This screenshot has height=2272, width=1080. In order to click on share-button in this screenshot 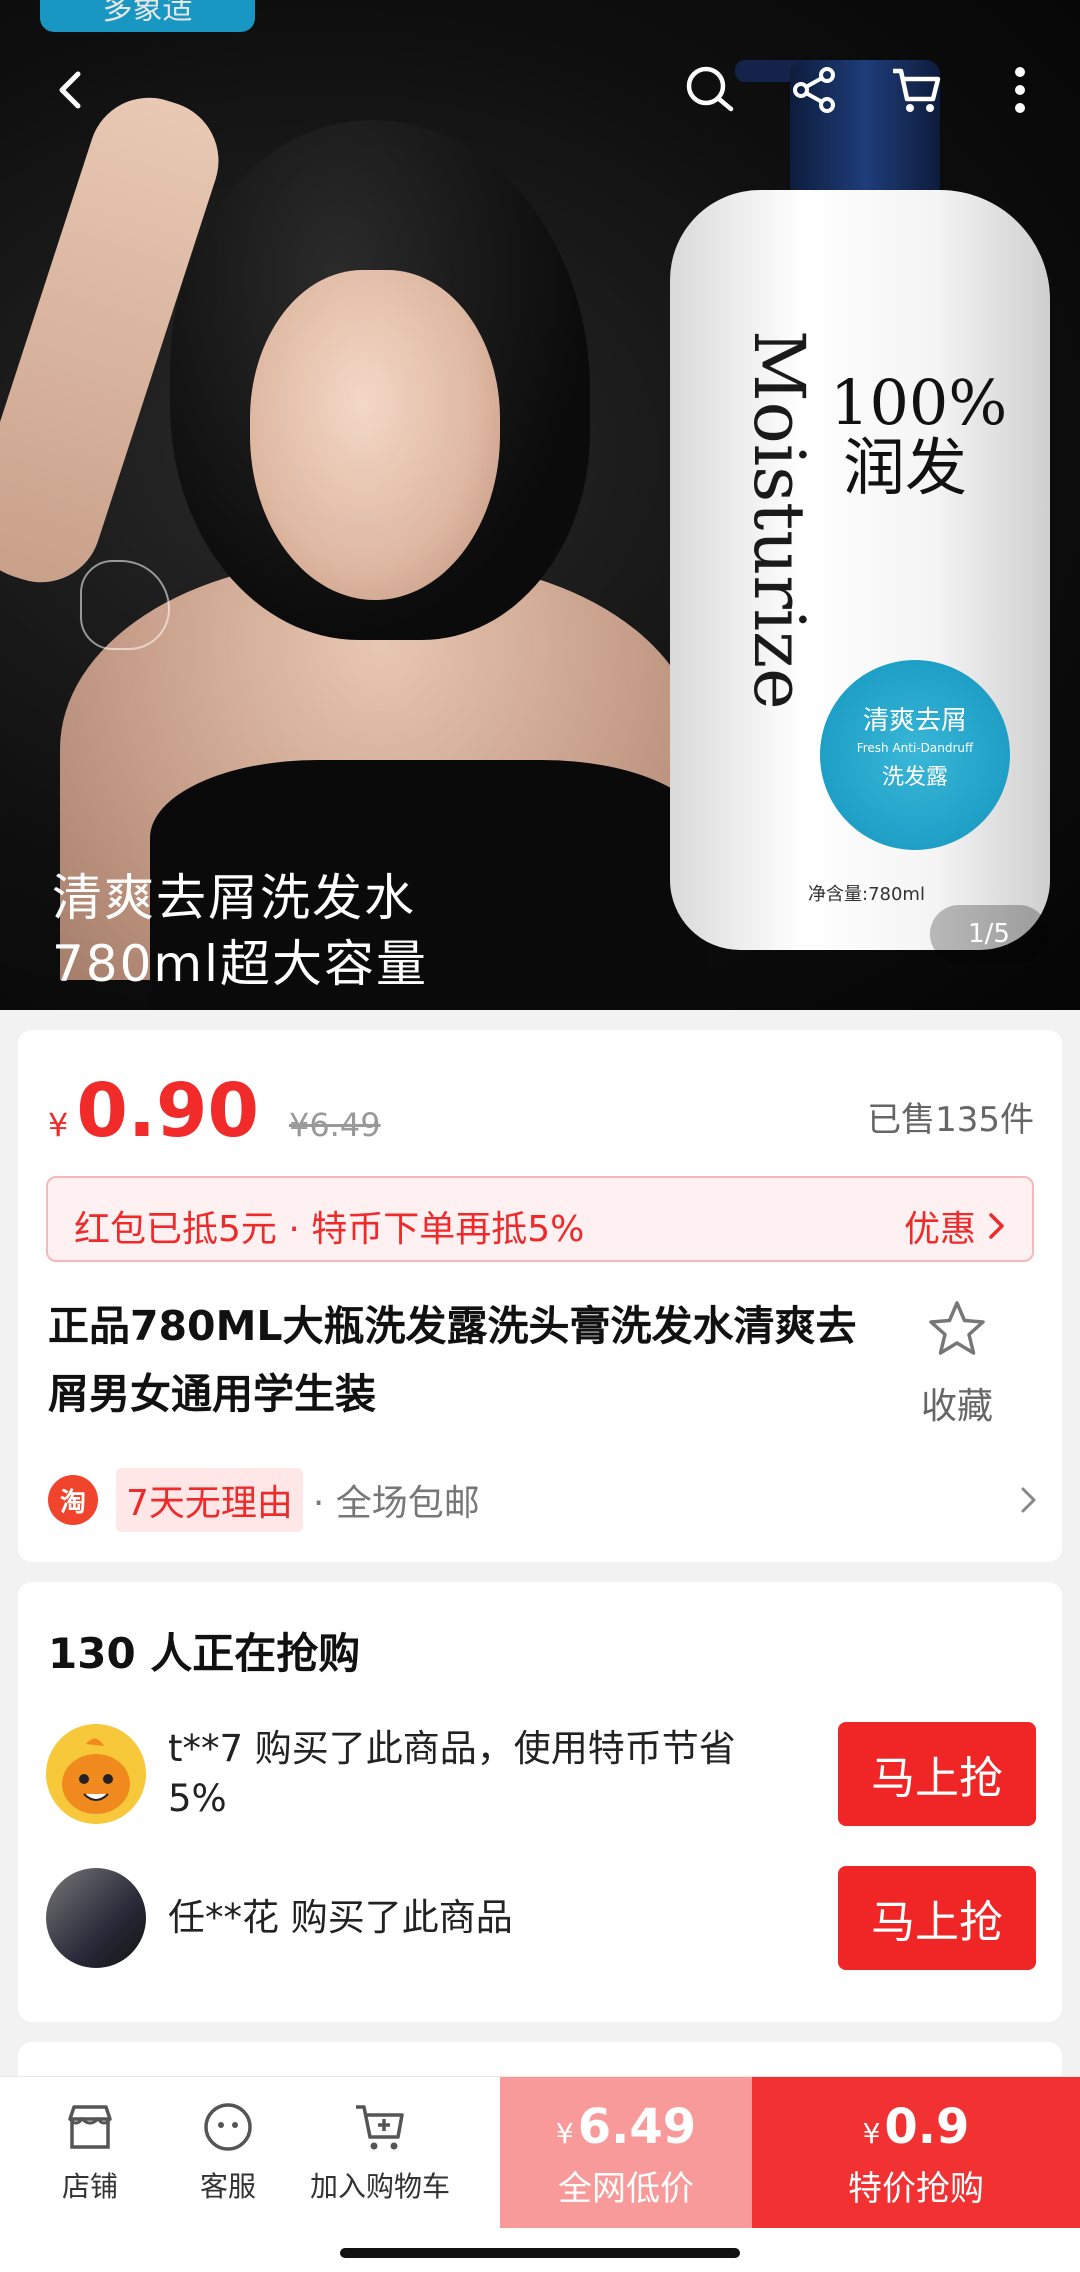, I will do `click(814, 90)`.